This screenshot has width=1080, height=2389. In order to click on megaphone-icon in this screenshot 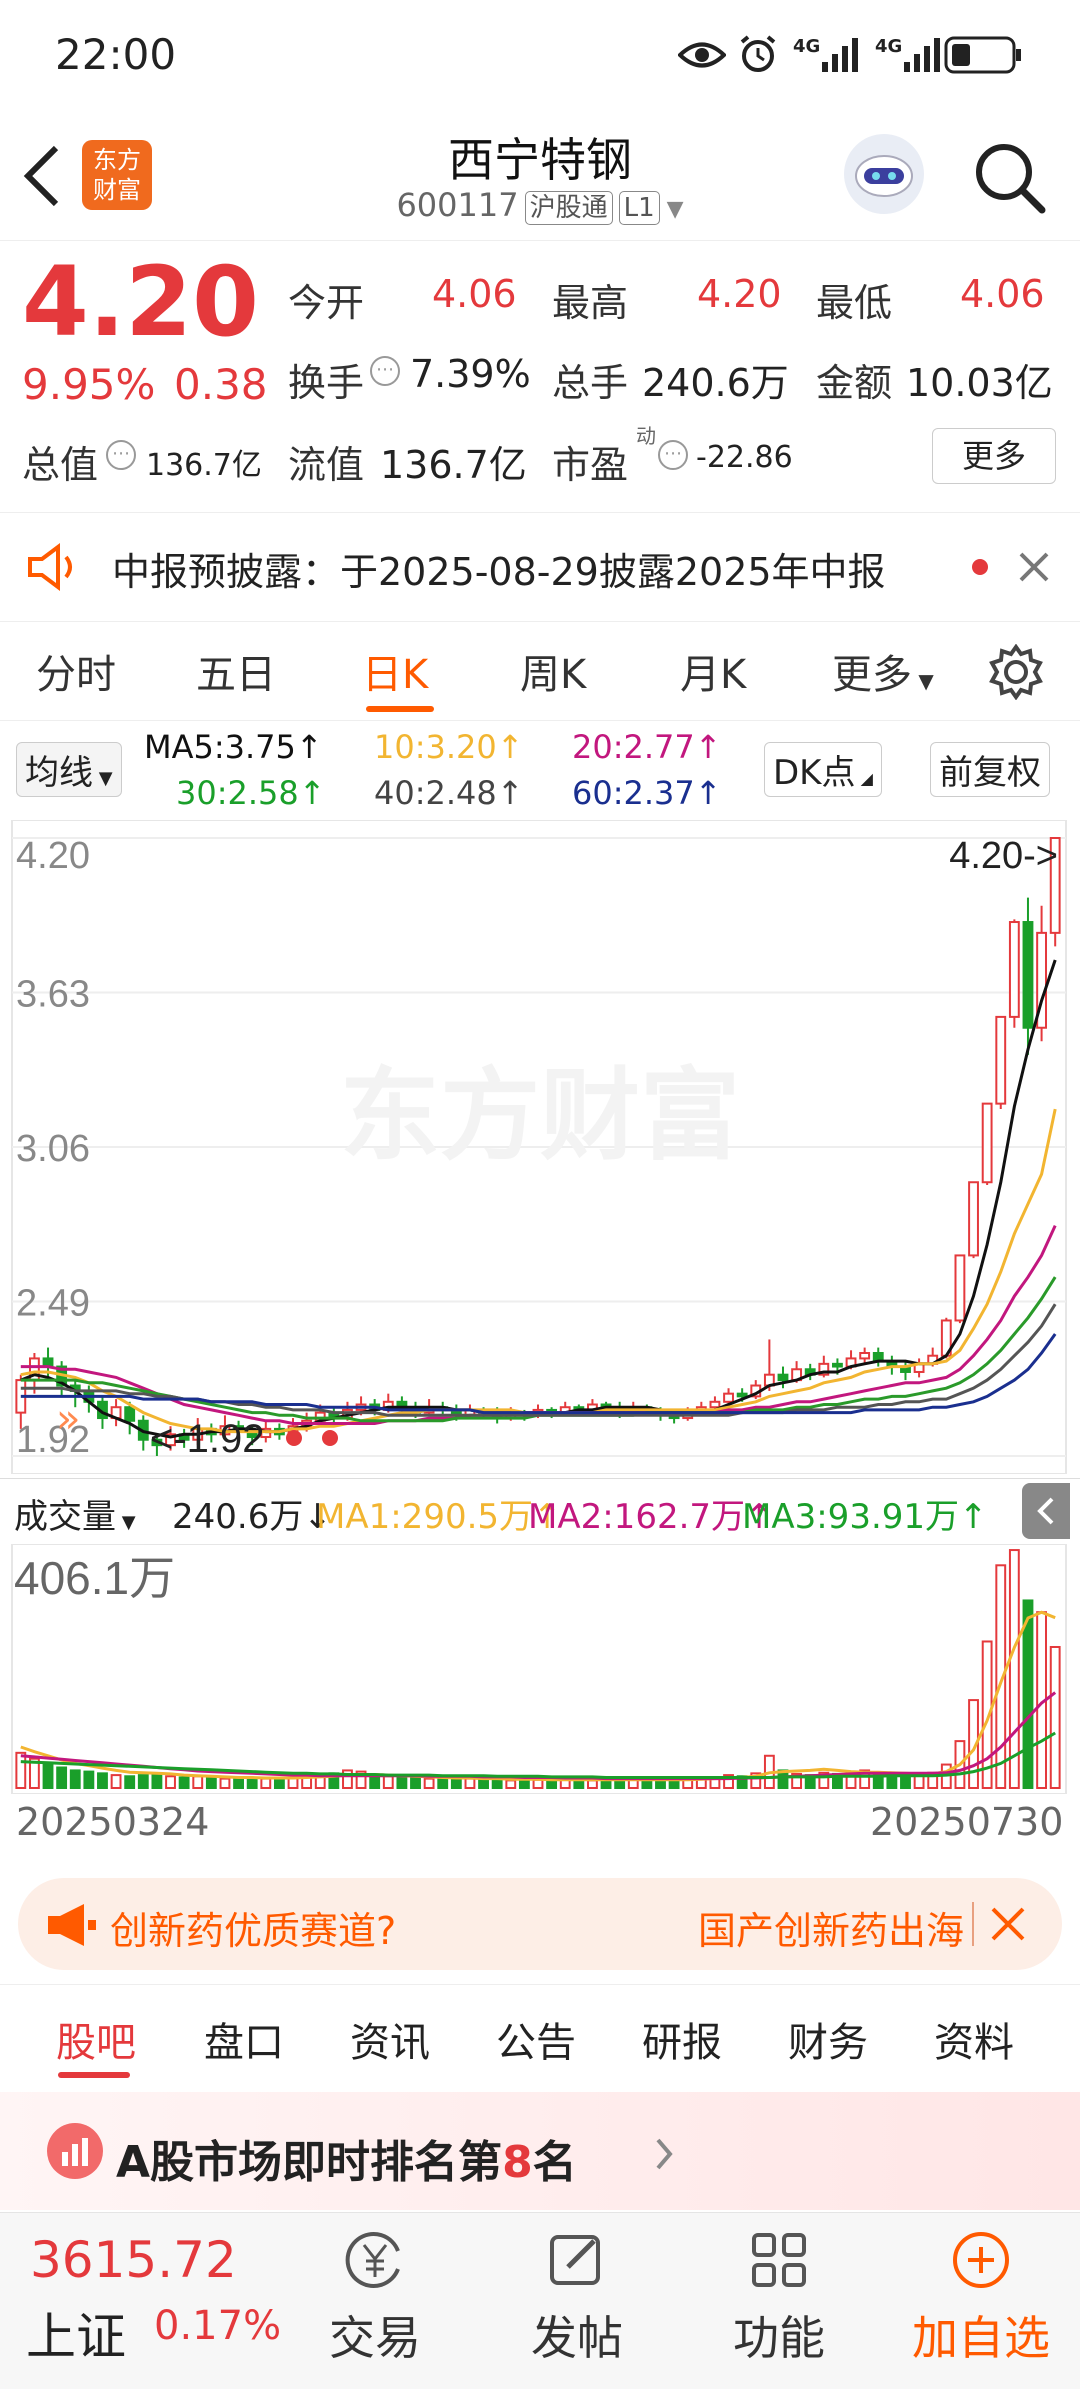, I will do `click(72, 1925)`.